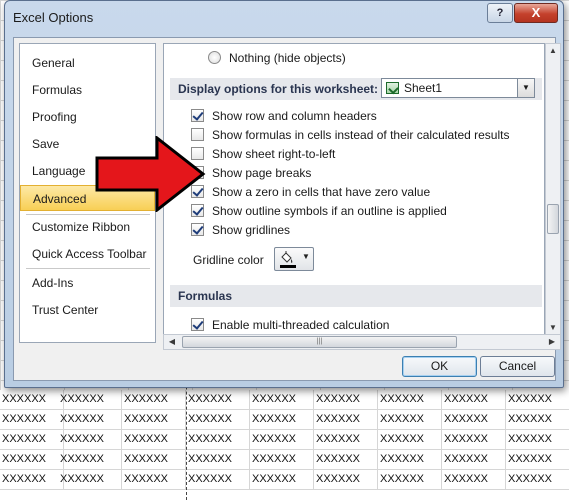  I want to click on dialog-title: Excel Options, so click(53, 17).